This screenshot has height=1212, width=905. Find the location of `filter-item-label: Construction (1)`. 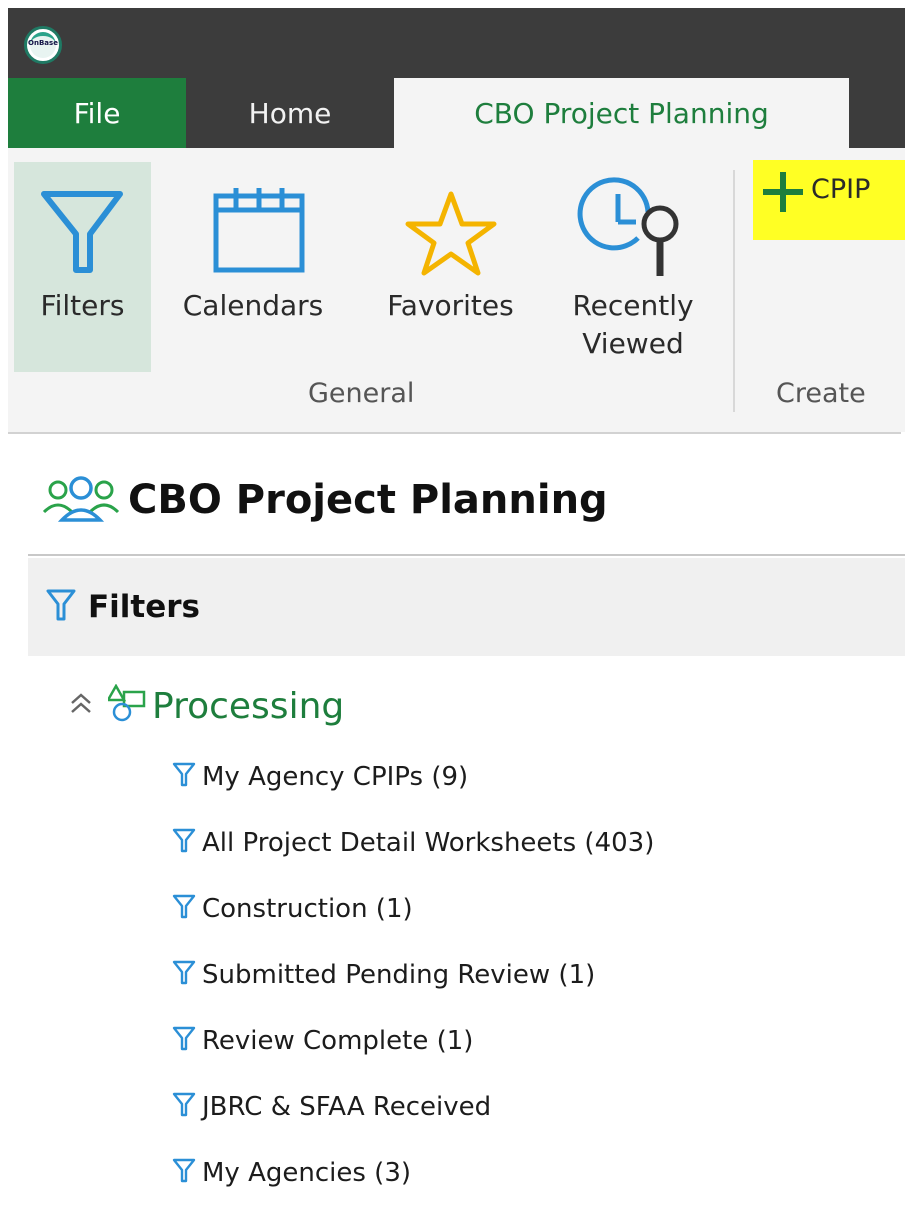

filter-item-label: Construction (1) is located at coordinates (307, 909).